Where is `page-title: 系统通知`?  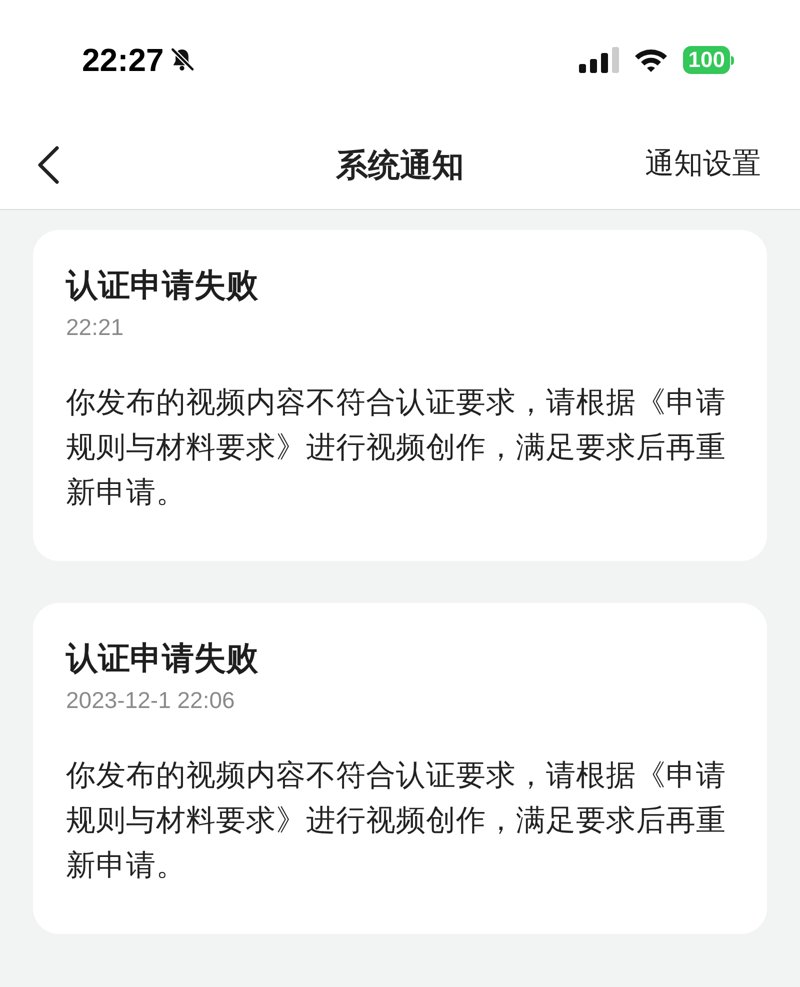
page-title: 系统通知 is located at coordinates (400, 165).